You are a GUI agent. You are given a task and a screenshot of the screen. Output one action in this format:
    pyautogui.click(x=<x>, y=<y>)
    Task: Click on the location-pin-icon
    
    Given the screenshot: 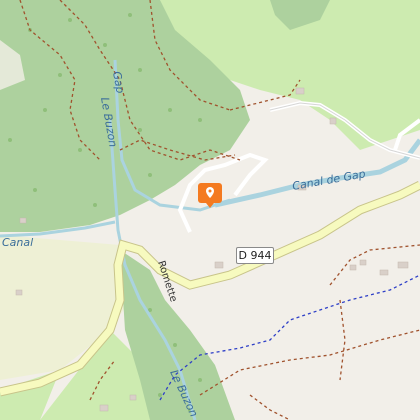 What is the action you would take?
    pyautogui.click(x=210, y=195)
    